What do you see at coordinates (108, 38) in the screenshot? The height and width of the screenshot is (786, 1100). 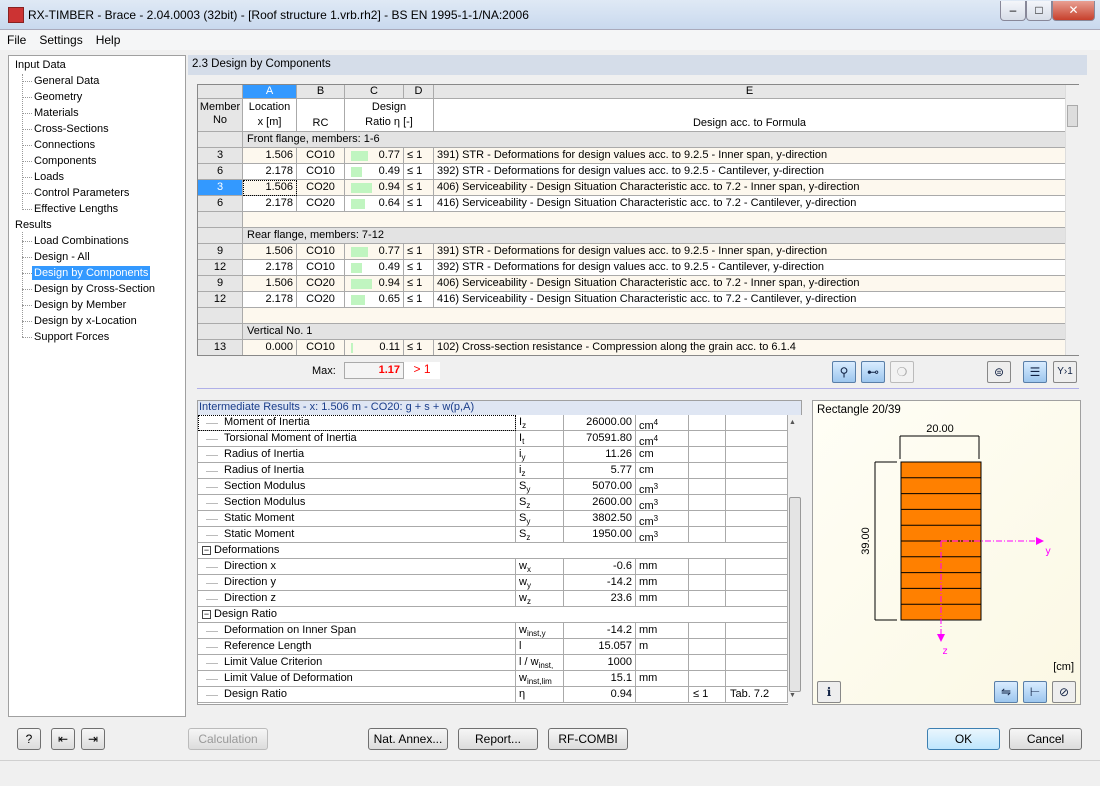 I see `menu-help: Help` at bounding box center [108, 38].